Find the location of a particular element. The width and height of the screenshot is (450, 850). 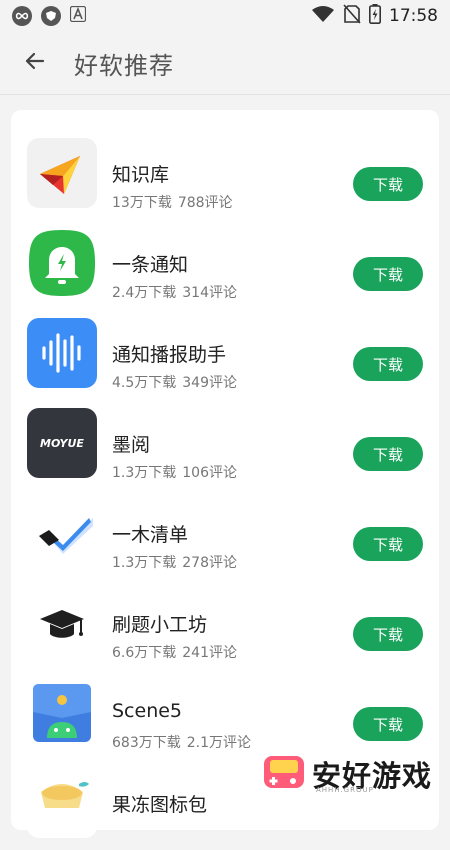

app-name: 一条通知 is located at coordinates (150, 265).